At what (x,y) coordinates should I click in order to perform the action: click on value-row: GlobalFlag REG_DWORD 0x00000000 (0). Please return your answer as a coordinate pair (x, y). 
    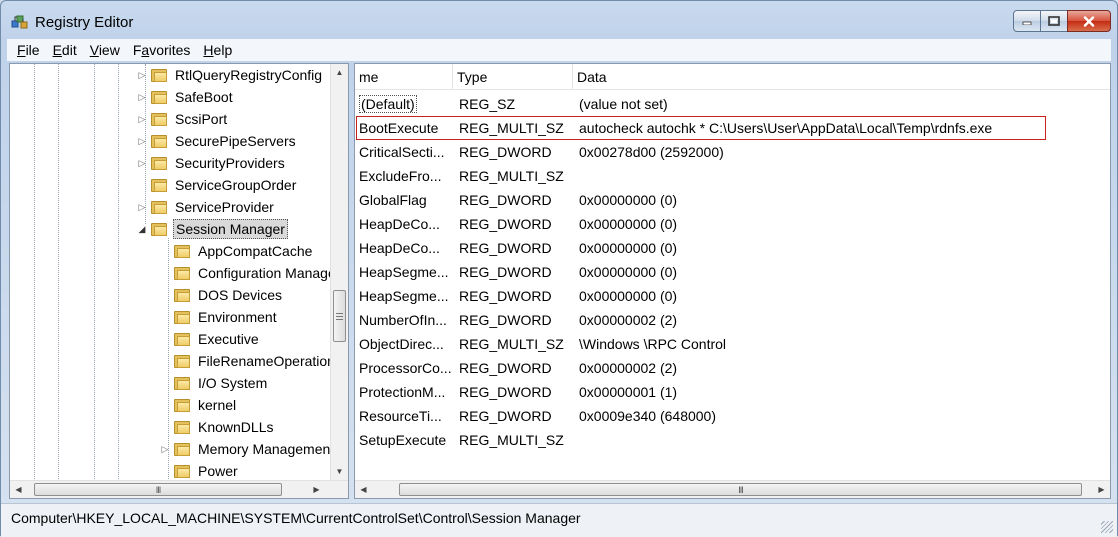
    Looking at the image, I should click on (732, 200).